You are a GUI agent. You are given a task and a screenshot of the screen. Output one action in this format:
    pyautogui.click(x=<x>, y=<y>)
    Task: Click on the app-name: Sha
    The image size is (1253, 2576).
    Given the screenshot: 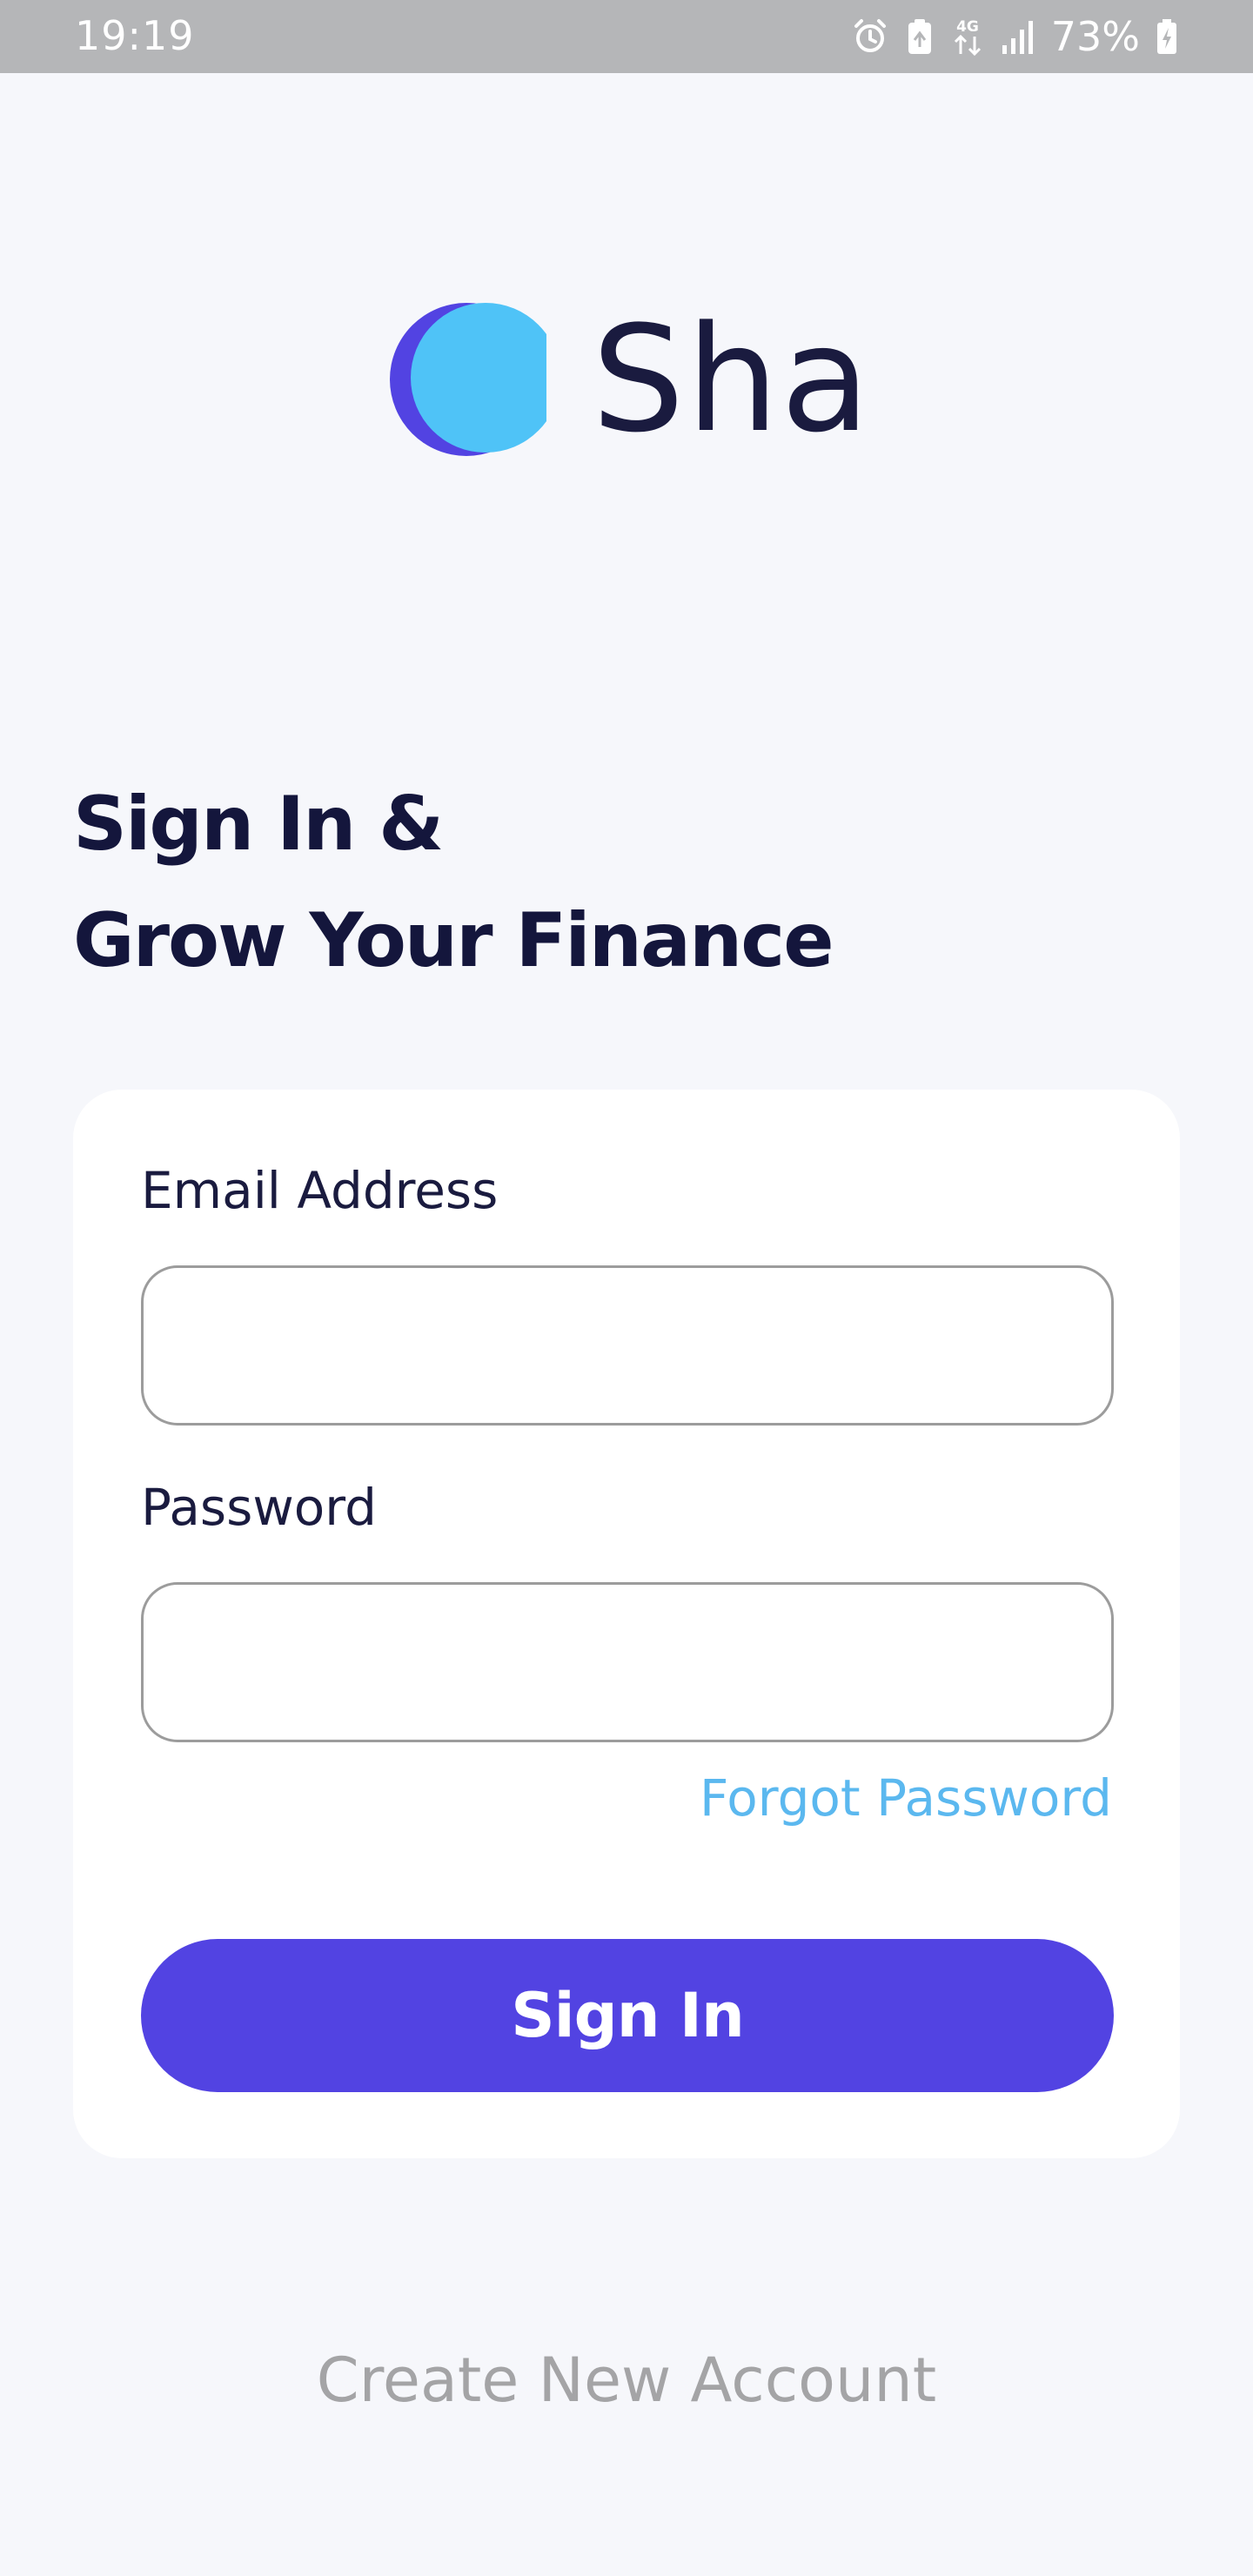 What is the action you would take?
    pyautogui.click(x=732, y=380)
    